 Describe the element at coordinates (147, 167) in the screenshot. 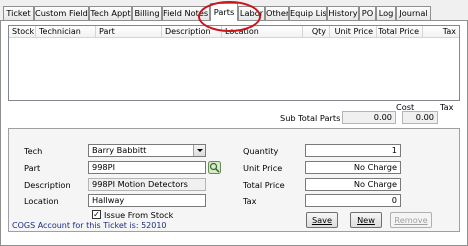

I see `part-input: 998PI` at that location.